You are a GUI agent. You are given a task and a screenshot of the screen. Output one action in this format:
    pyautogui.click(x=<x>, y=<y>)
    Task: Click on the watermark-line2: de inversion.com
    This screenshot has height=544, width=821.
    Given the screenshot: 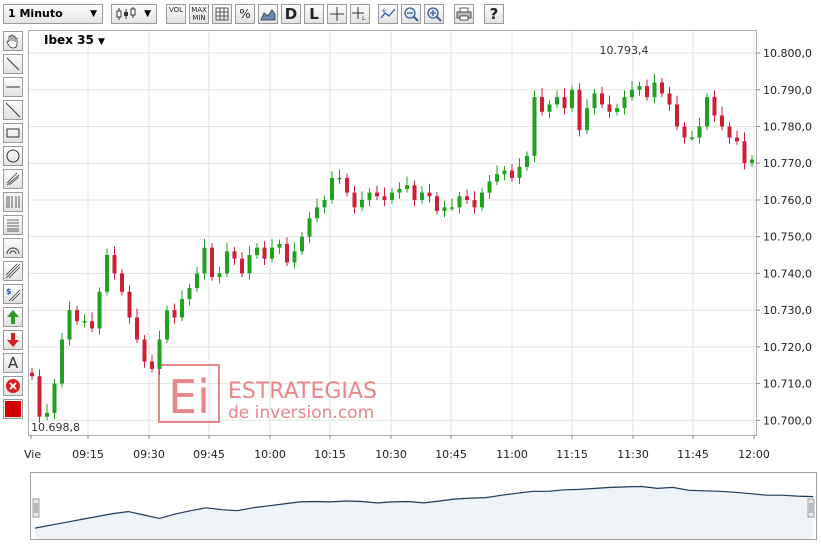 What is the action you would take?
    pyautogui.click(x=301, y=413)
    